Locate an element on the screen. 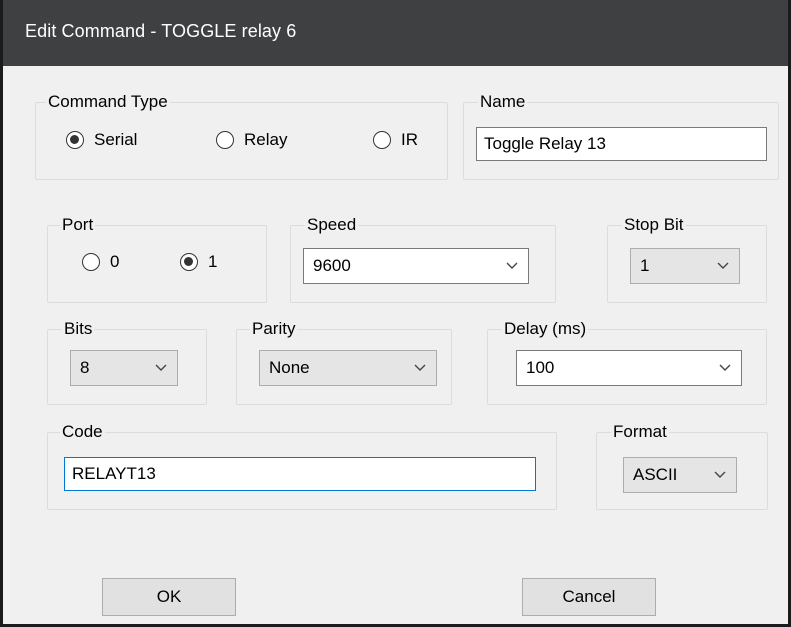 The width and height of the screenshot is (791, 627). window-title: Edit Command - TOGGLE relay 6 is located at coordinates (161, 31).